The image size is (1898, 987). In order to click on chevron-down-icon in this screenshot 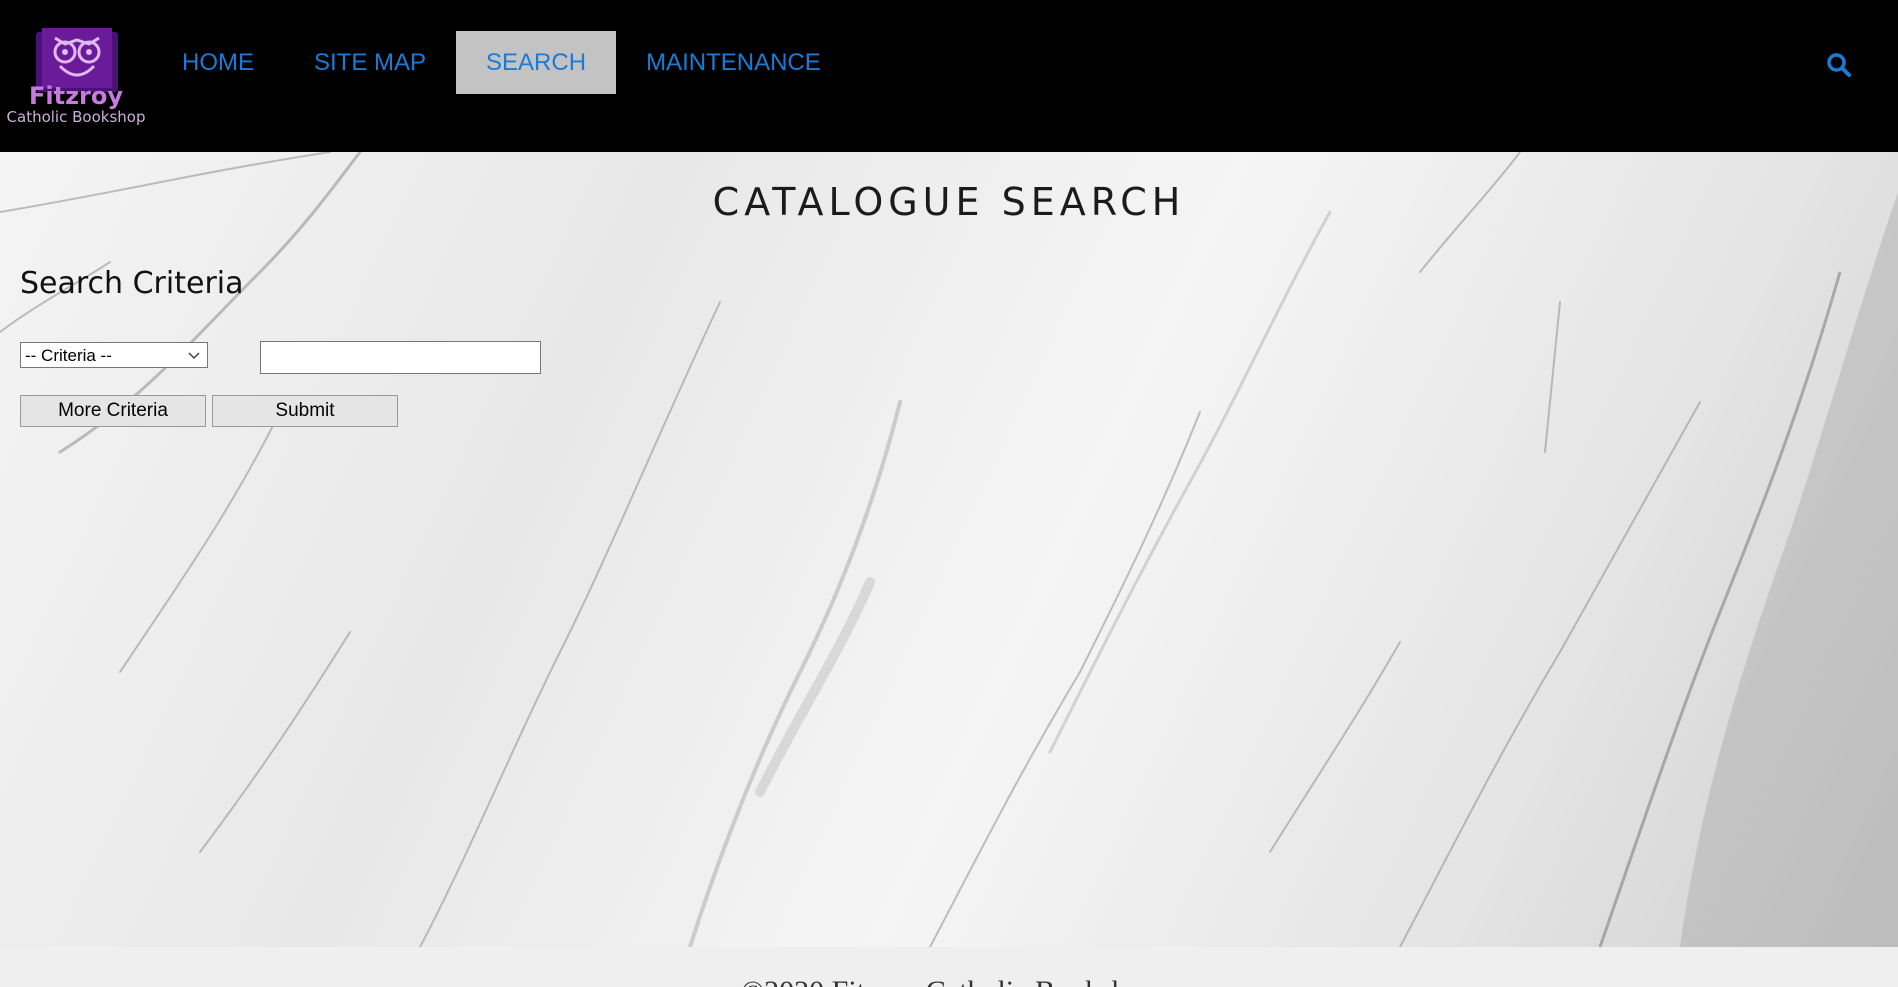, I will do `click(194, 356)`.